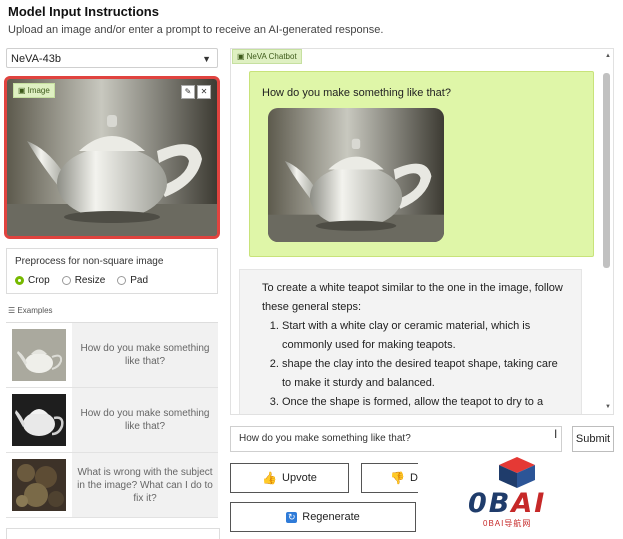 This screenshot has width=623, height=539. Describe the element at coordinates (206, 59) in the screenshot. I see `chevron-down-icon: ▼` at that location.